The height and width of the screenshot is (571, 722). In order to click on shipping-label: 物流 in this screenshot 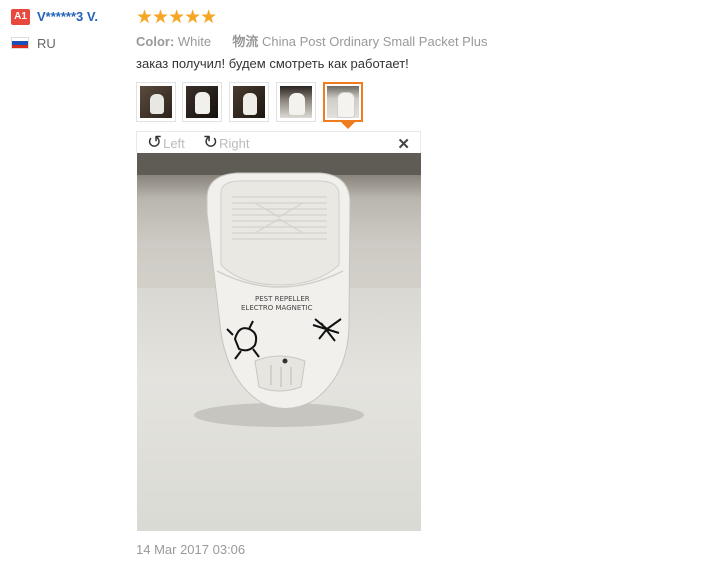, I will do `click(245, 41)`.